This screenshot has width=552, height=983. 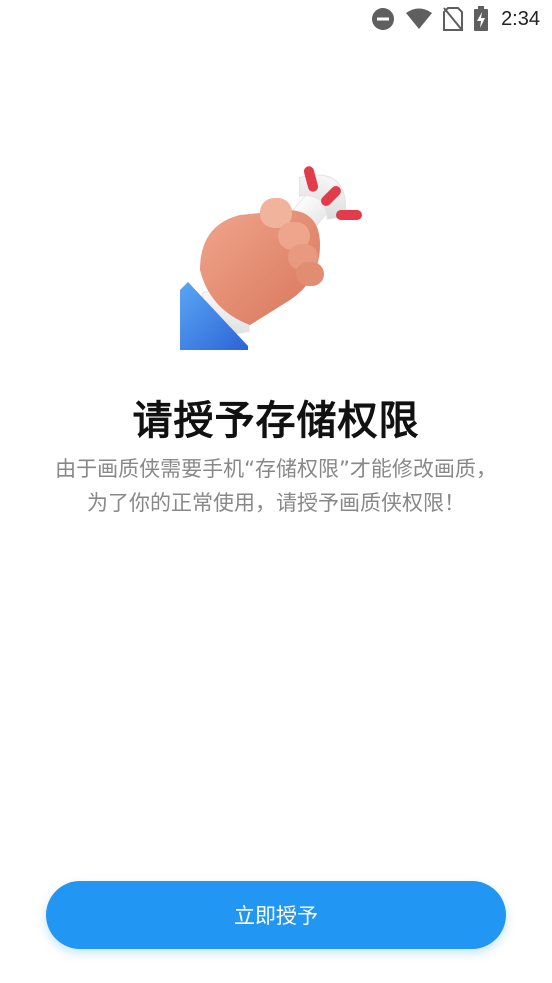 What do you see at coordinates (276, 486) in the screenshot?
I see `permission-description: 由于画质侠需要手机“存储权限”才能修改画质，为了你的正常使用，请授予画质侠权限！` at bounding box center [276, 486].